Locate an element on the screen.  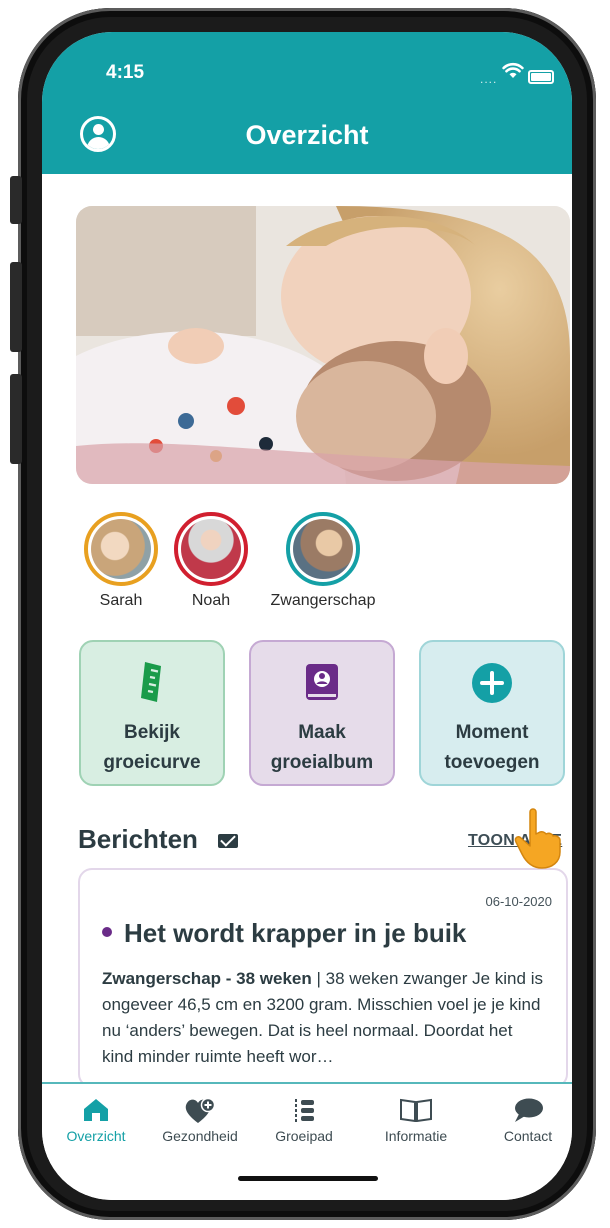
volume-up-button is located at coordinates (16, 307).